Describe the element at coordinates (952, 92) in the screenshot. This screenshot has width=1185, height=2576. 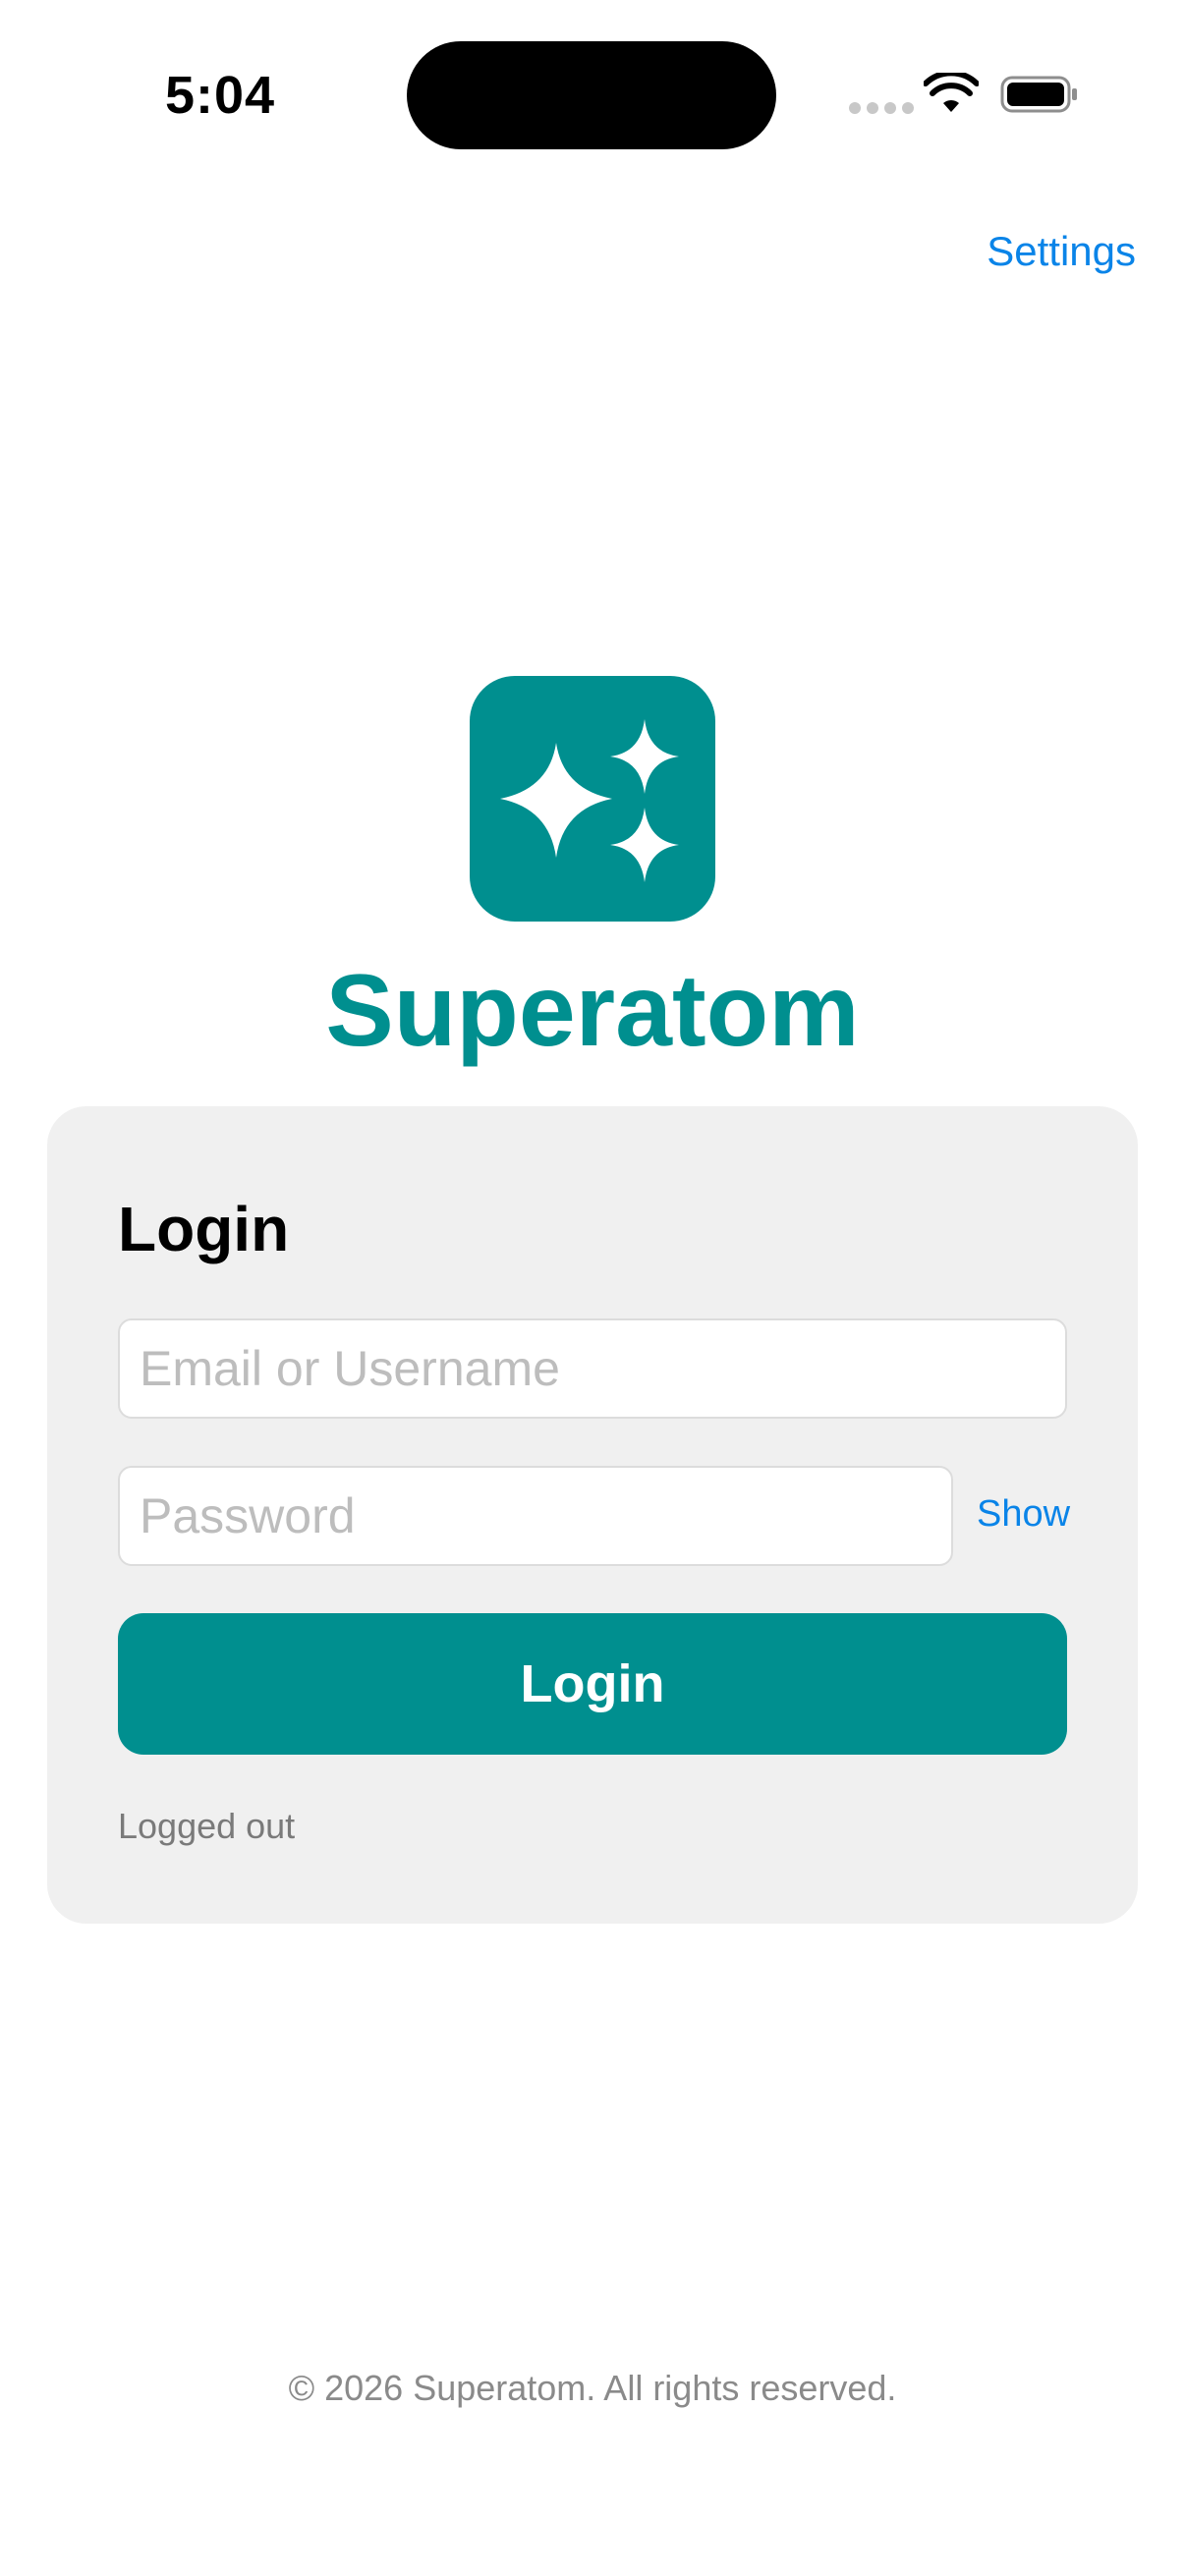
I see `wifi-icon` at that location.